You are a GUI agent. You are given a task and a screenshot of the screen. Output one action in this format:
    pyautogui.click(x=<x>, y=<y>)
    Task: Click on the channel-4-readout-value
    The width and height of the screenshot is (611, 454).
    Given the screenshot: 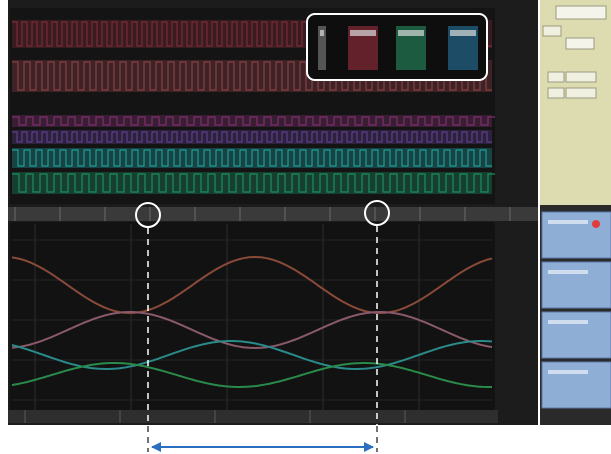 What is the action you would take?
    pyautogui.click(x=463, y=33)
    